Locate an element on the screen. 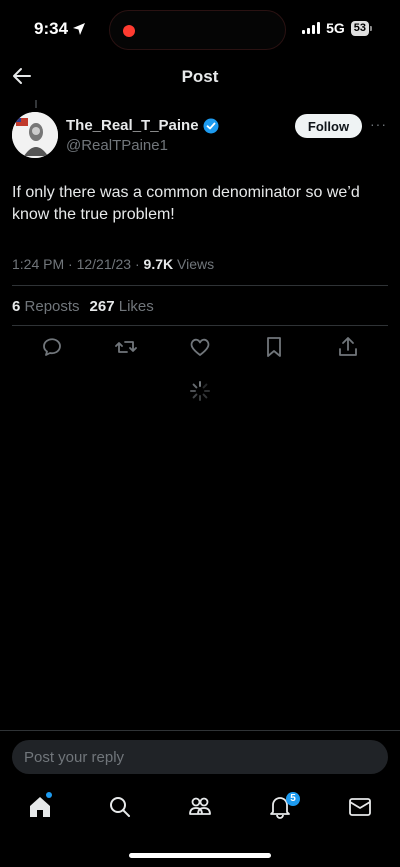  battery-level: 53 is located at coordinates (359, 28).